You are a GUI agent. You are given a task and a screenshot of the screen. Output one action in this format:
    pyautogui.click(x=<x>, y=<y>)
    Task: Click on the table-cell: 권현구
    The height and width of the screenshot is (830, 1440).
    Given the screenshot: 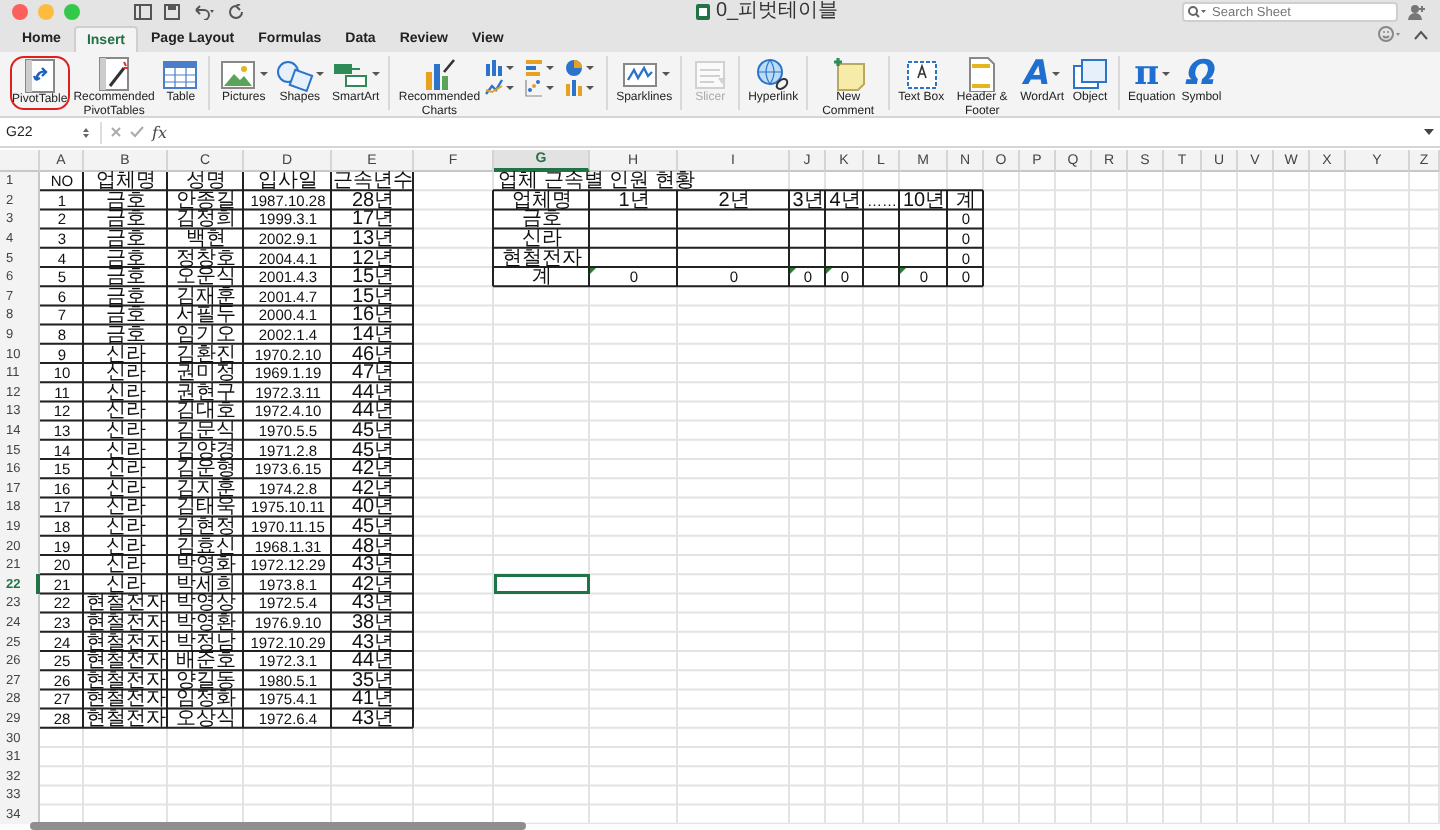 What is the action you would take?
    pyautogui.click(x=206, y=392)
    